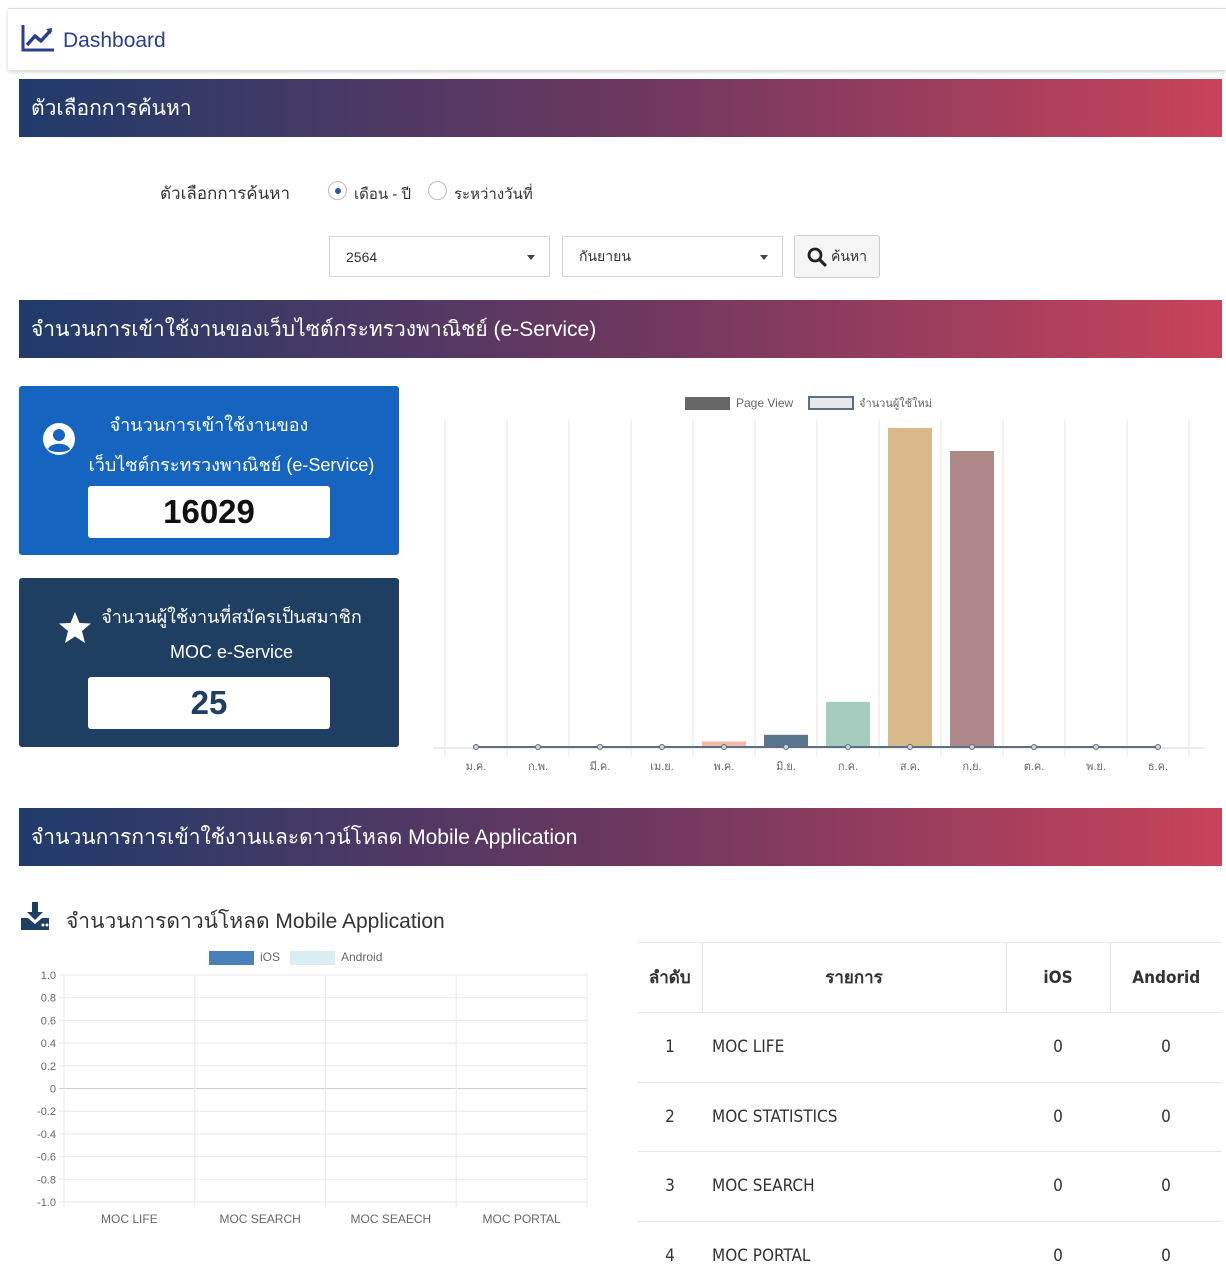 Image resolution: width=1226 pixels, height=1274 pixels. I want to click on table-row: 3 MOC SEARCH 0 0, so click(930, 1186).